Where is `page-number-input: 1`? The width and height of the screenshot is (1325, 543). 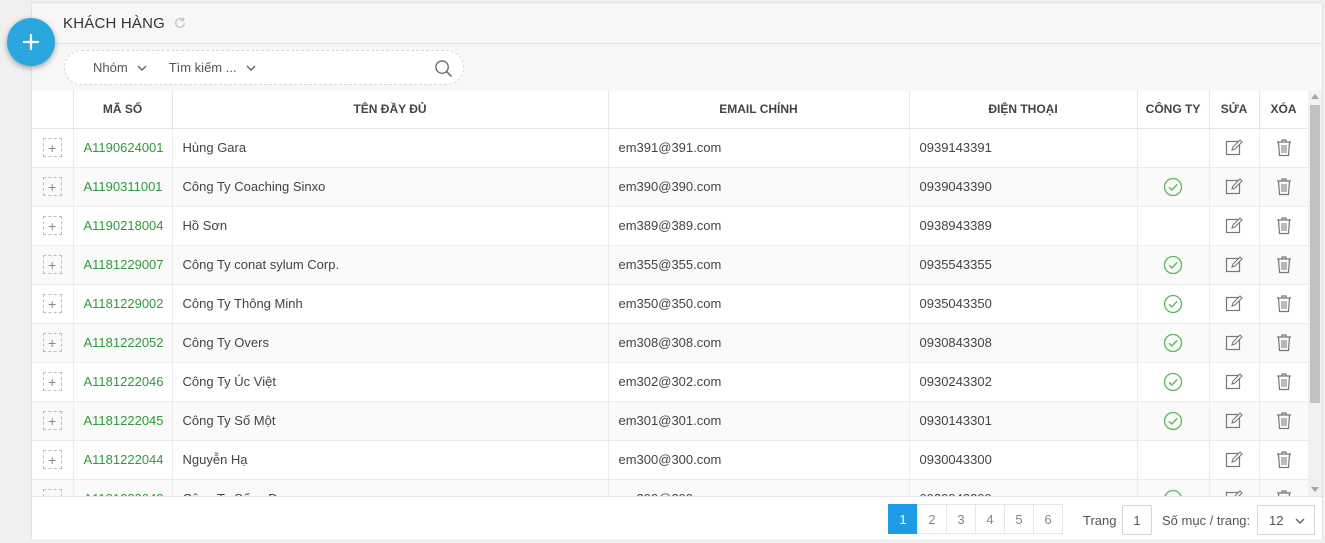 page-number-input: 1 is located at coordinates (1137, 520).